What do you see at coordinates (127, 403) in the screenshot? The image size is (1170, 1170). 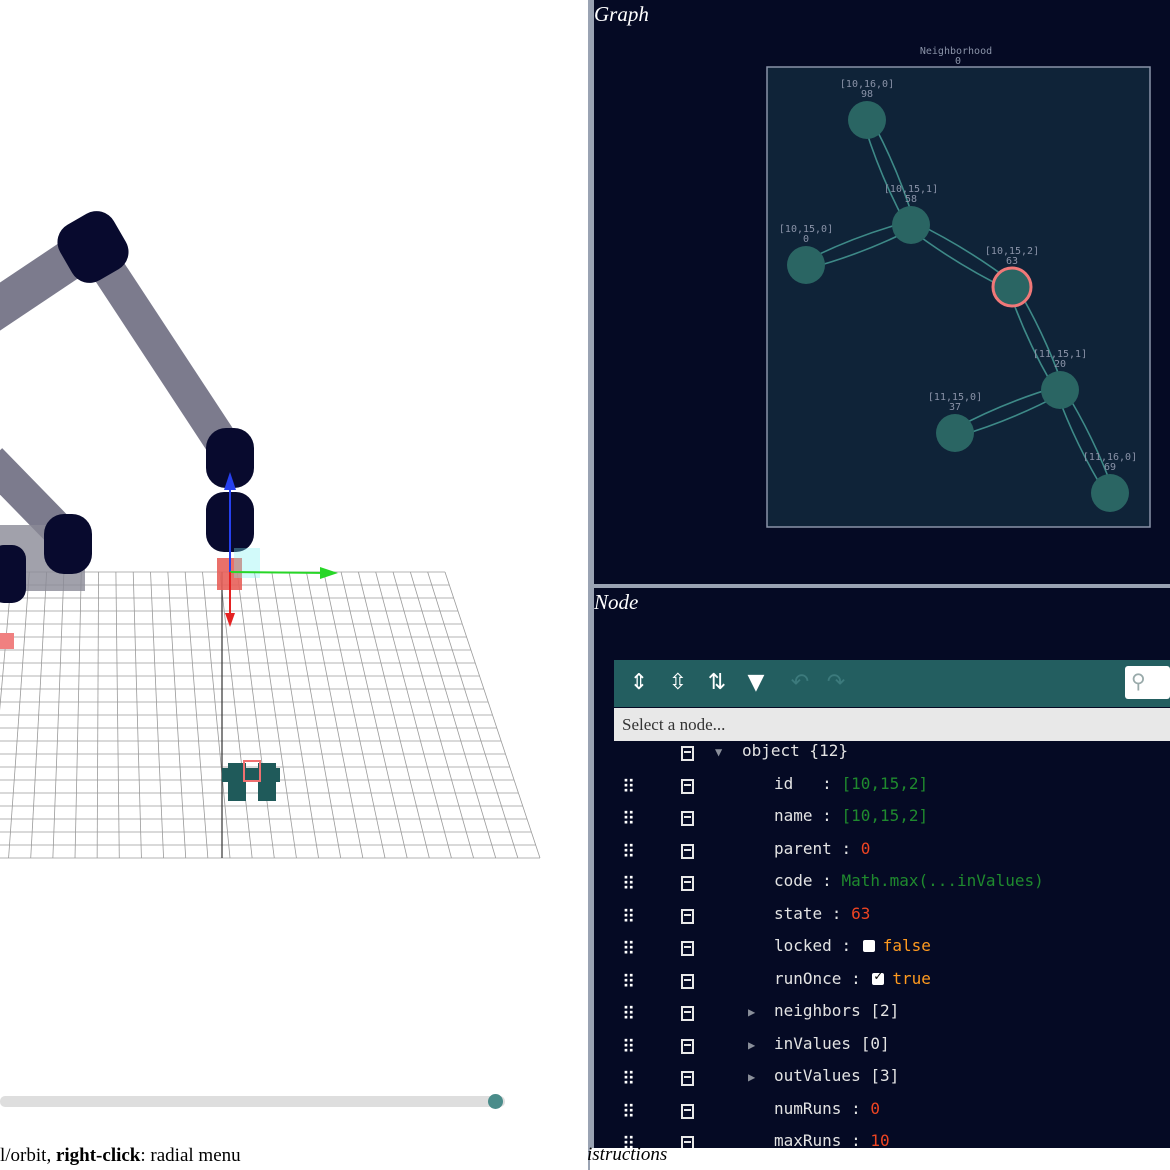 I see `robot-arm` at bounding box center [127, 403].